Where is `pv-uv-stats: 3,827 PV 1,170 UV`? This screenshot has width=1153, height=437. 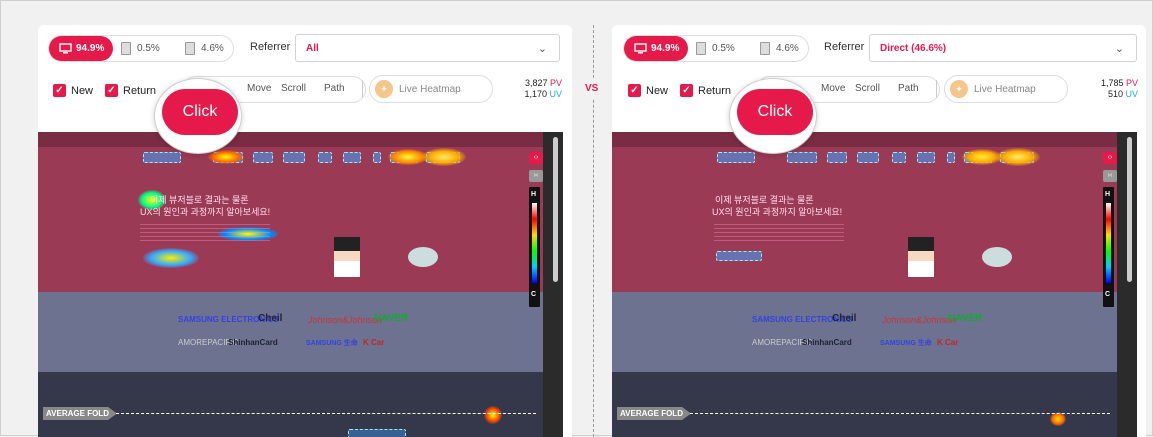
pv-uv-stats: 3,827 PV 1,170 UV is located at coordinates (543, 88).